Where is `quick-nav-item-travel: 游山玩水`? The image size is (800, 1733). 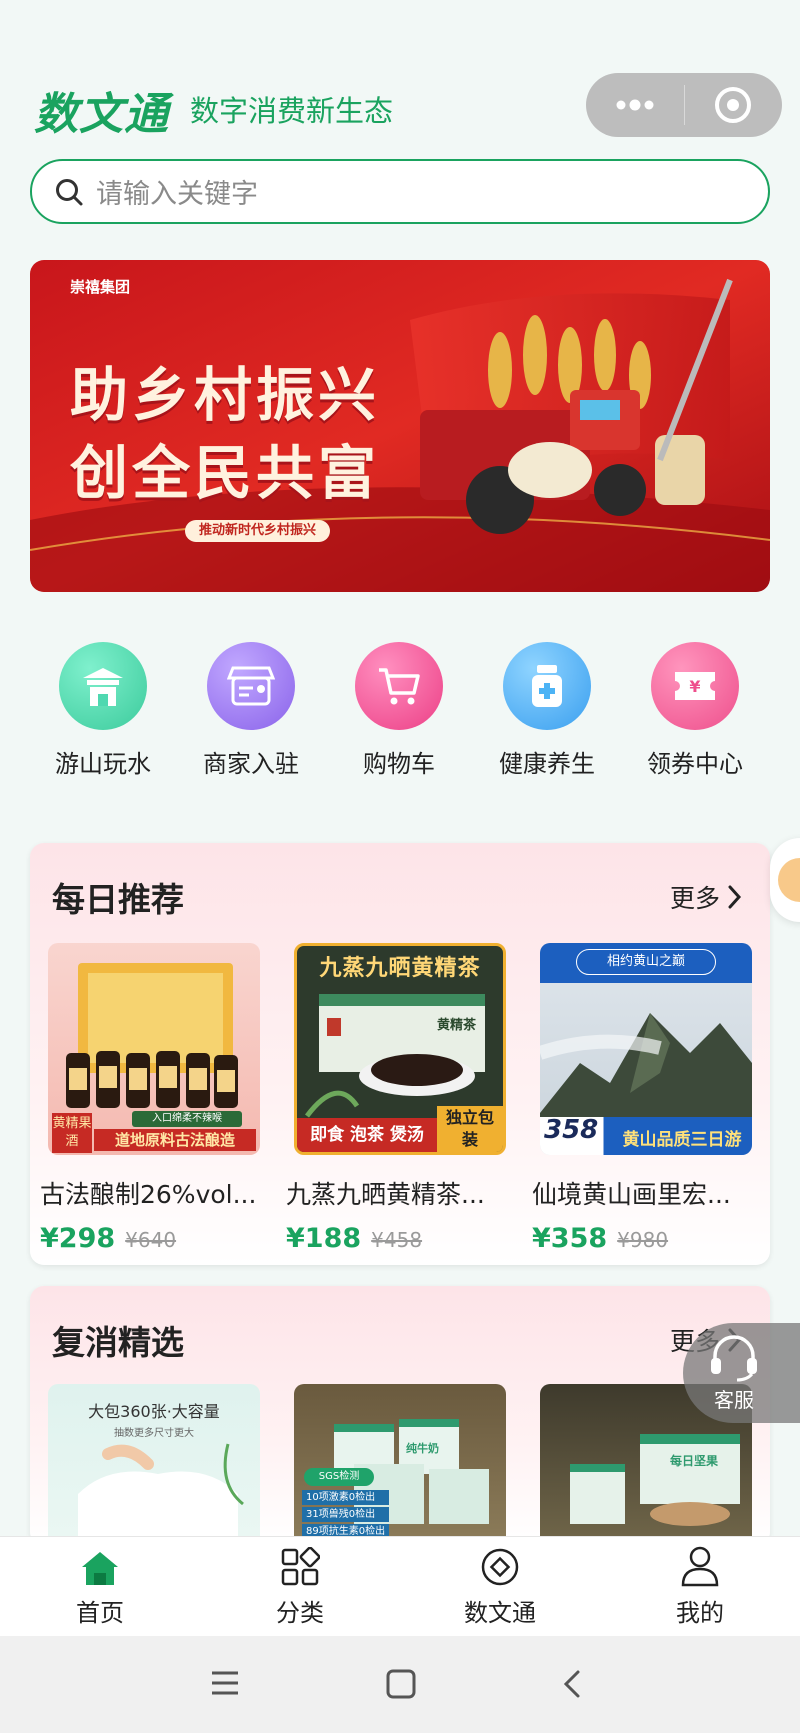 quick-nav-item-travel: 游山玩水 is located at coordinates (103, 710).